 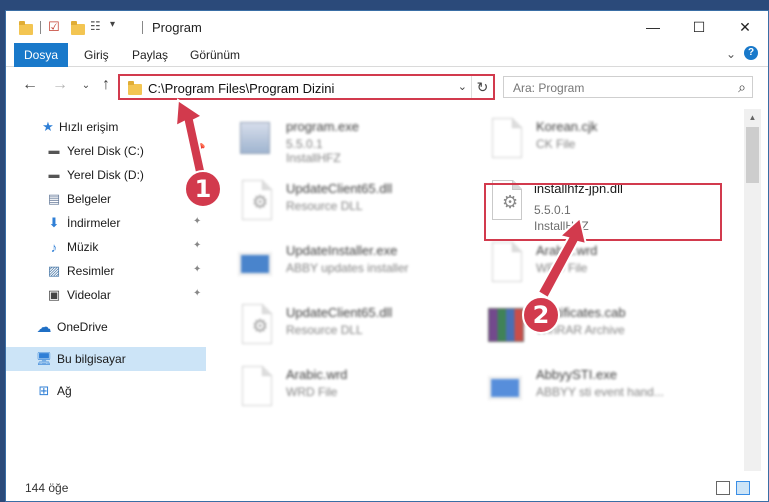 What do you see at coordinates (387, 27) in the screenshot?
I see `title-bar: ☑ ☷ ▾ Program — ☐ ✕` at bounding box center [387, 27].